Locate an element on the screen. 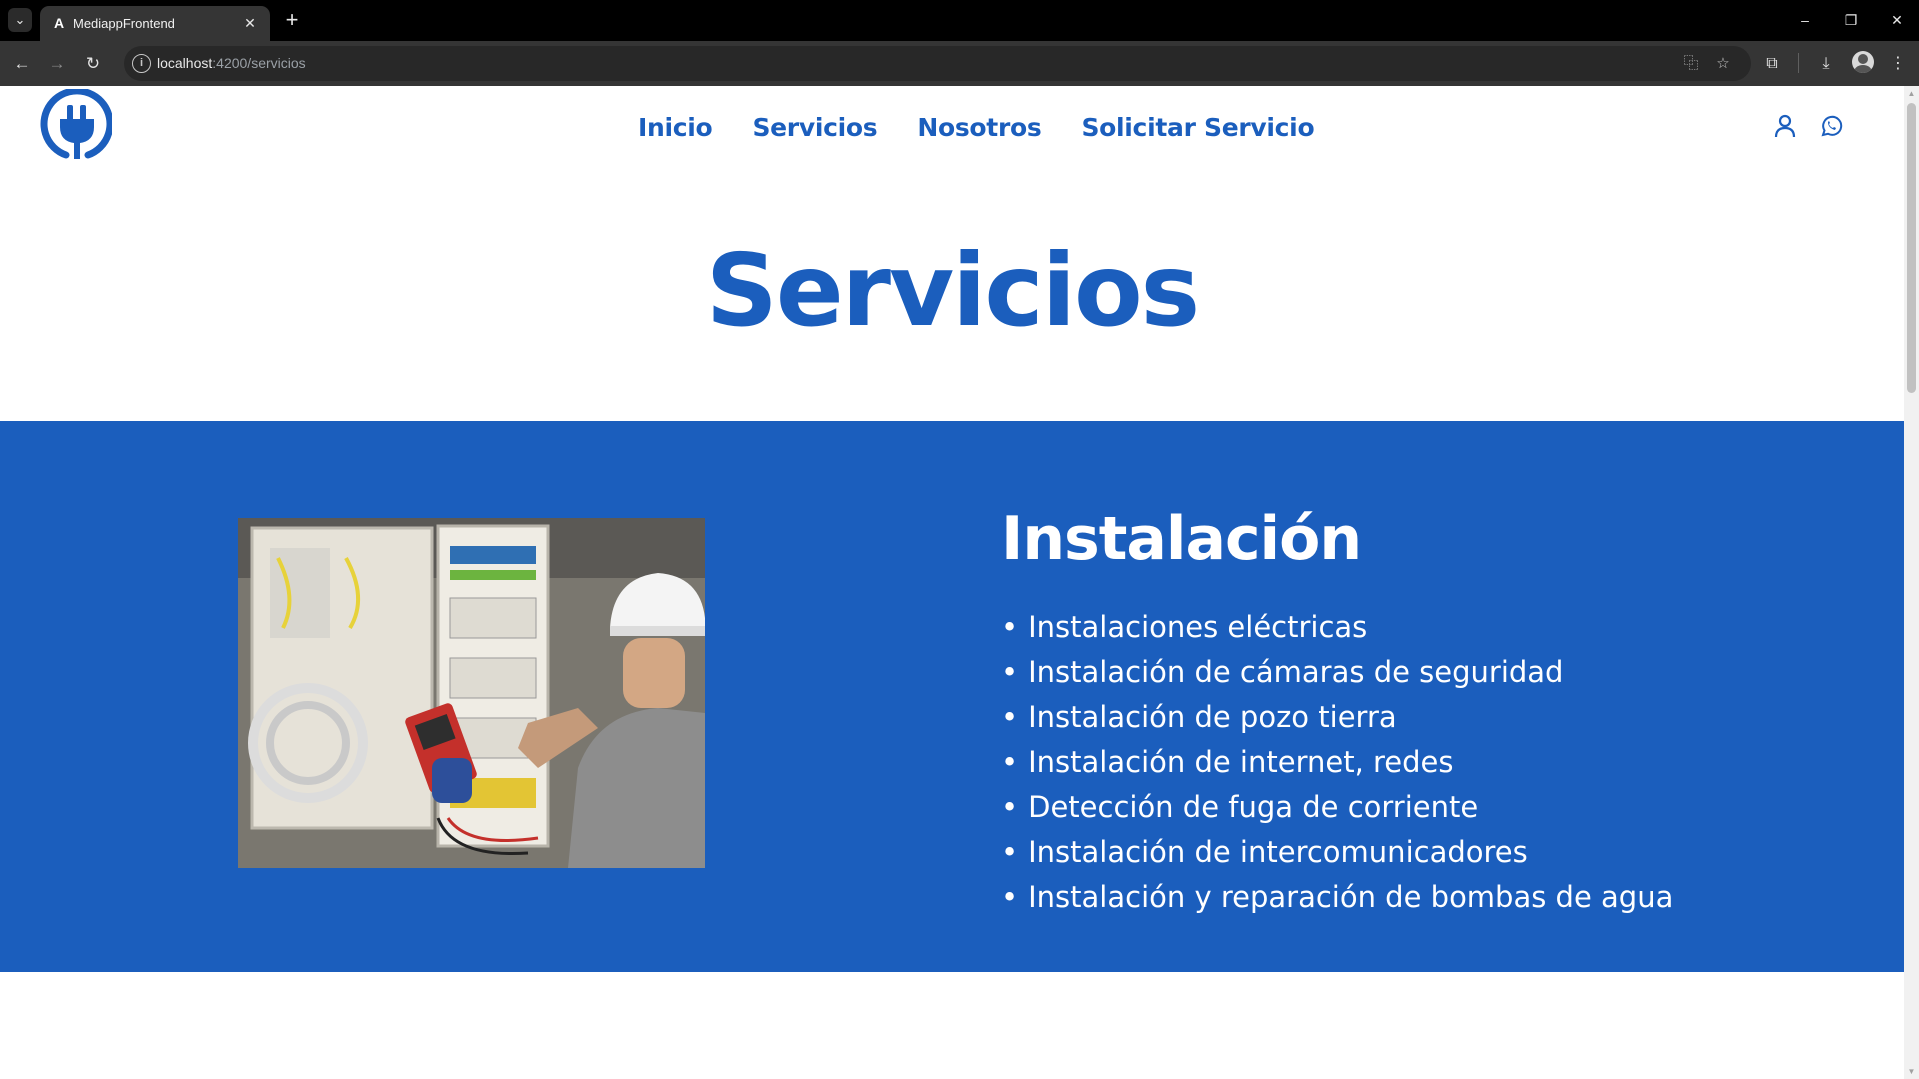 Image resolution: width=1919 pixels, height=1079 pixels. tab-close-icon: ✕ is located at coordinates (250, 23).